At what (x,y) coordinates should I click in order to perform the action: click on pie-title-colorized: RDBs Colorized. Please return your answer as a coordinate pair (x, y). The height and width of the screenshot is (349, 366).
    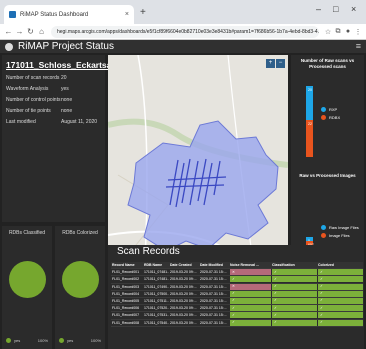
    Looking at the image, I should click on (80, 233).